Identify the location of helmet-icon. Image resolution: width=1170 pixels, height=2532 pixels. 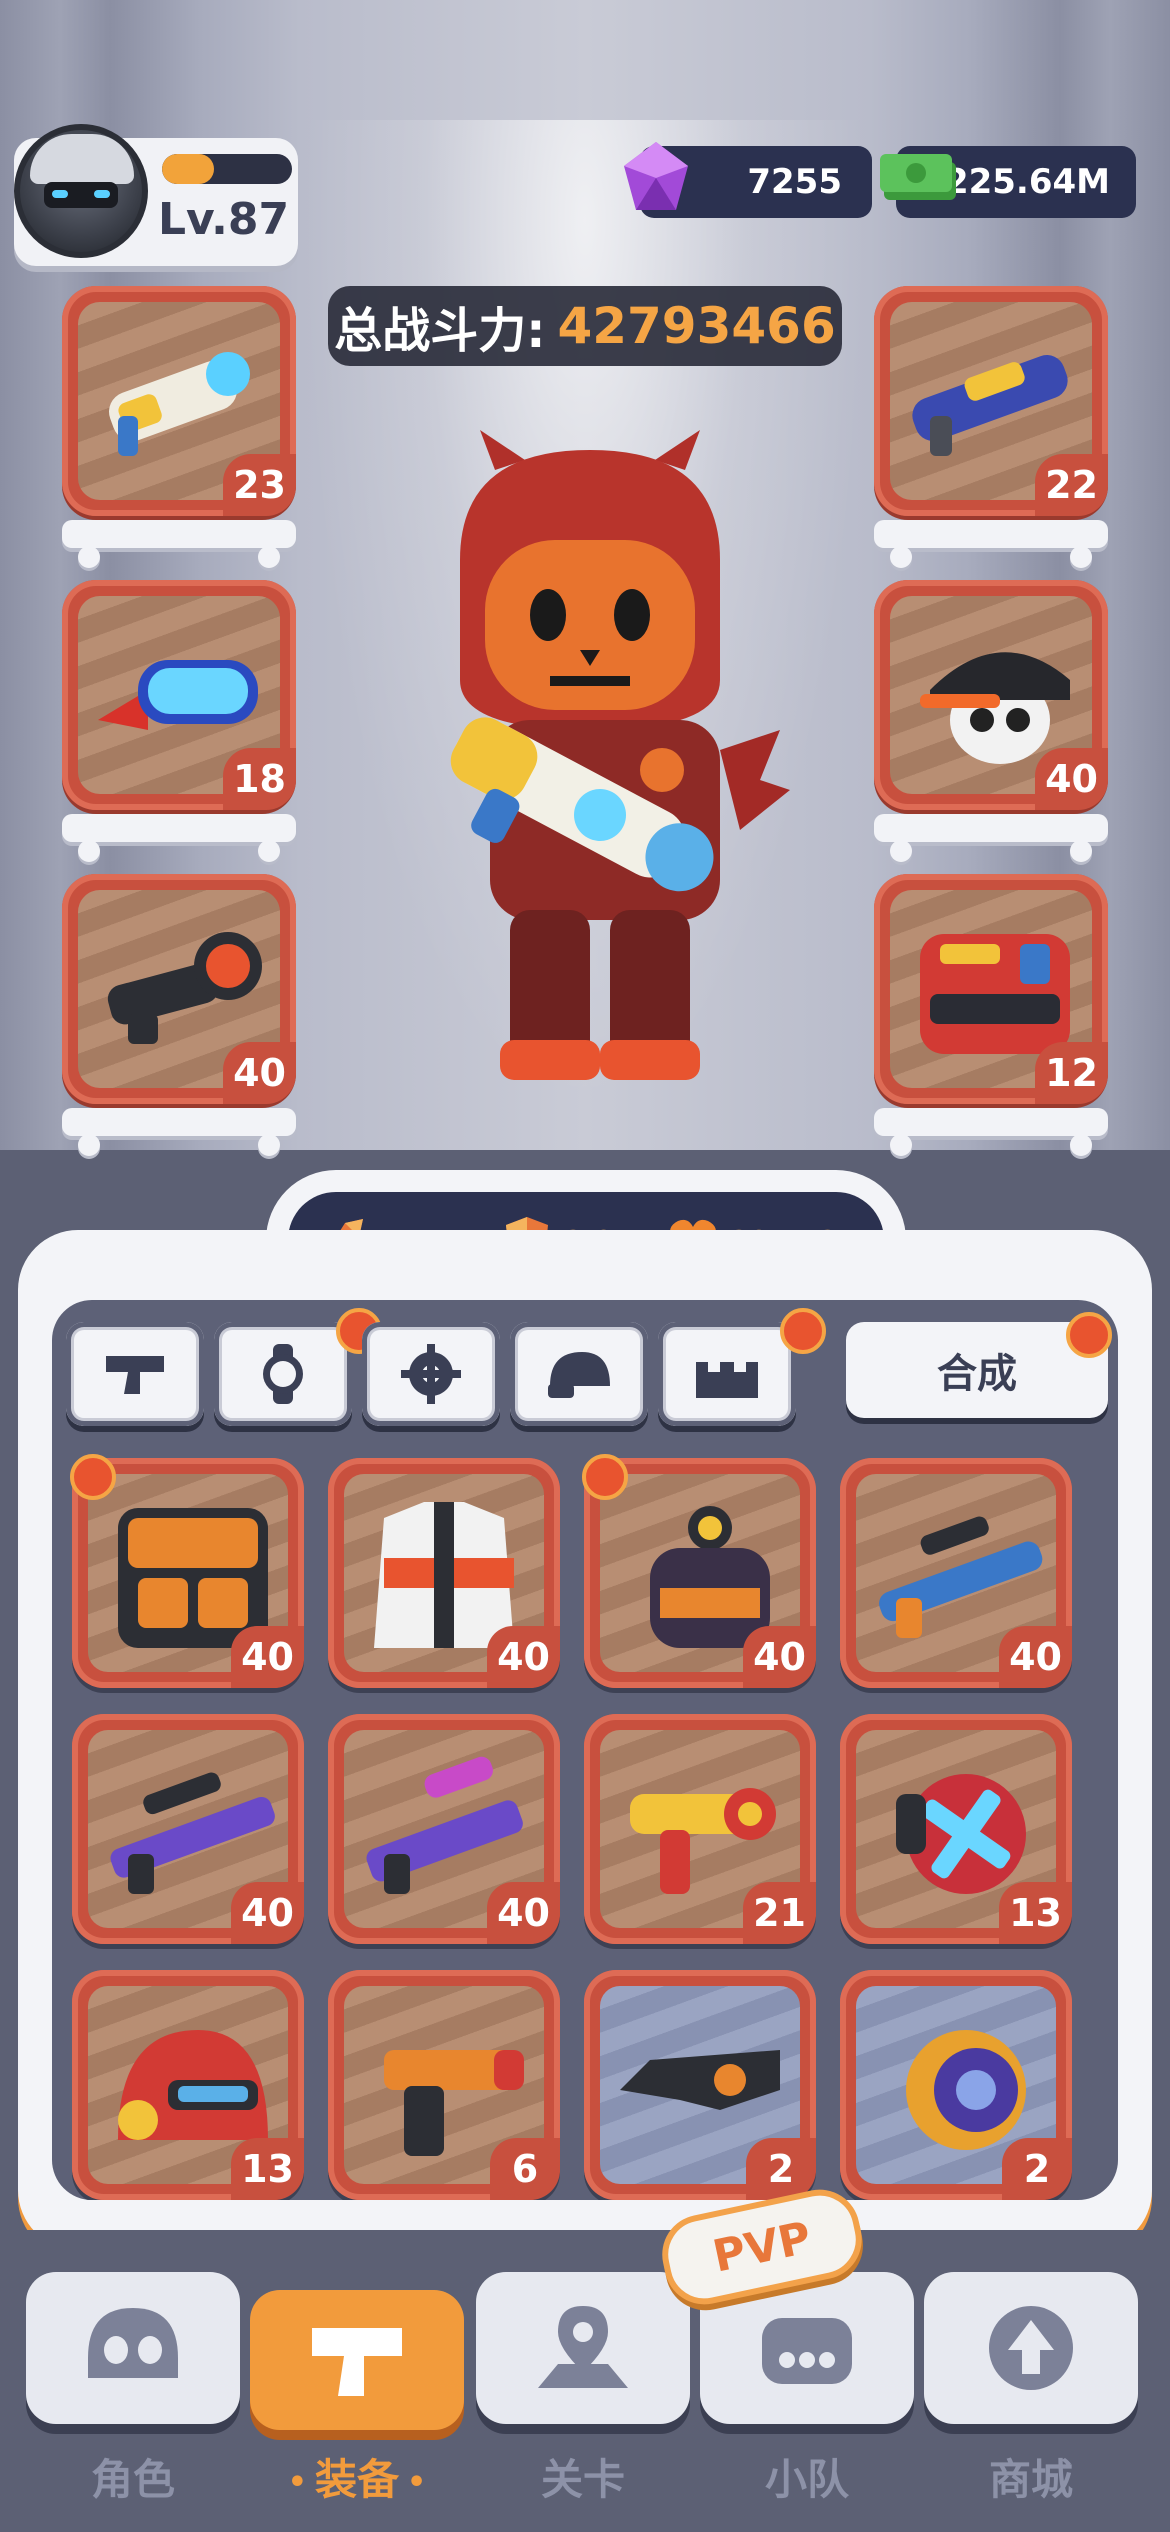
(579, 1375).